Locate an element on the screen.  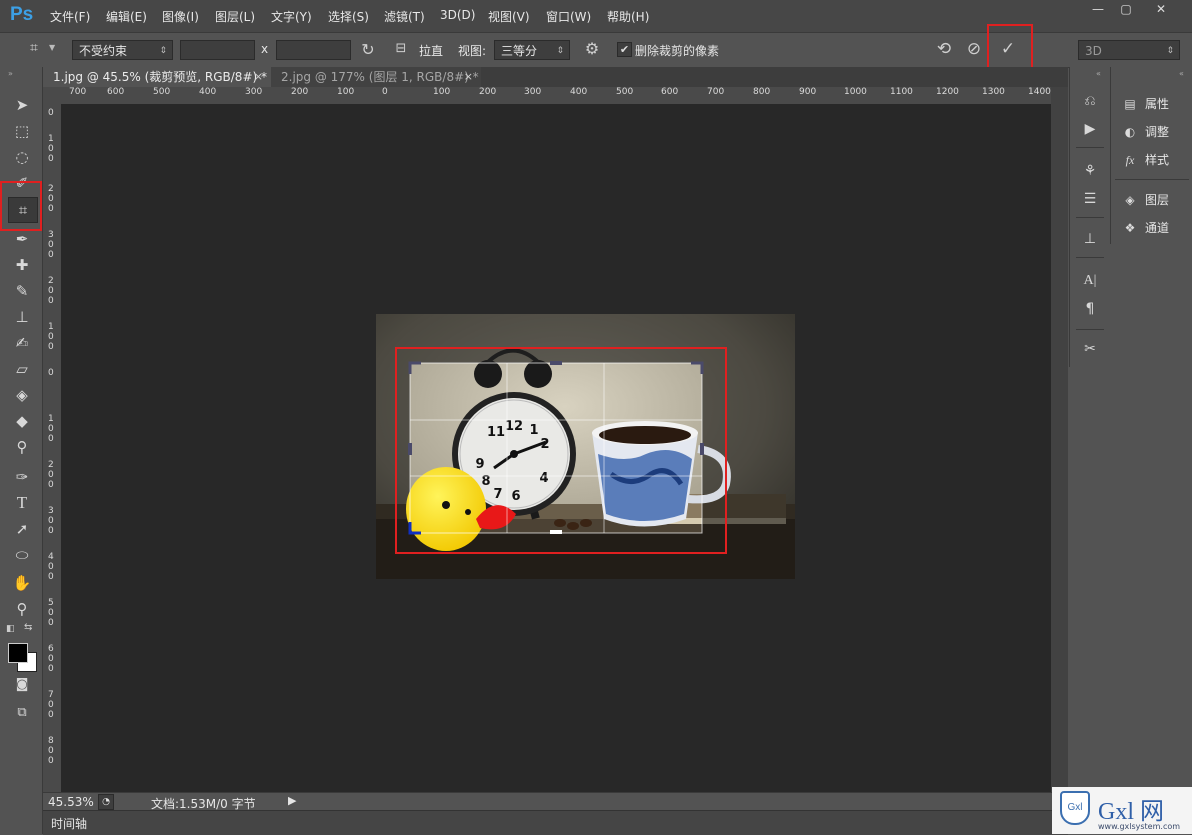
ruler-tick-label: 300 is located at coordinates (51, 245).